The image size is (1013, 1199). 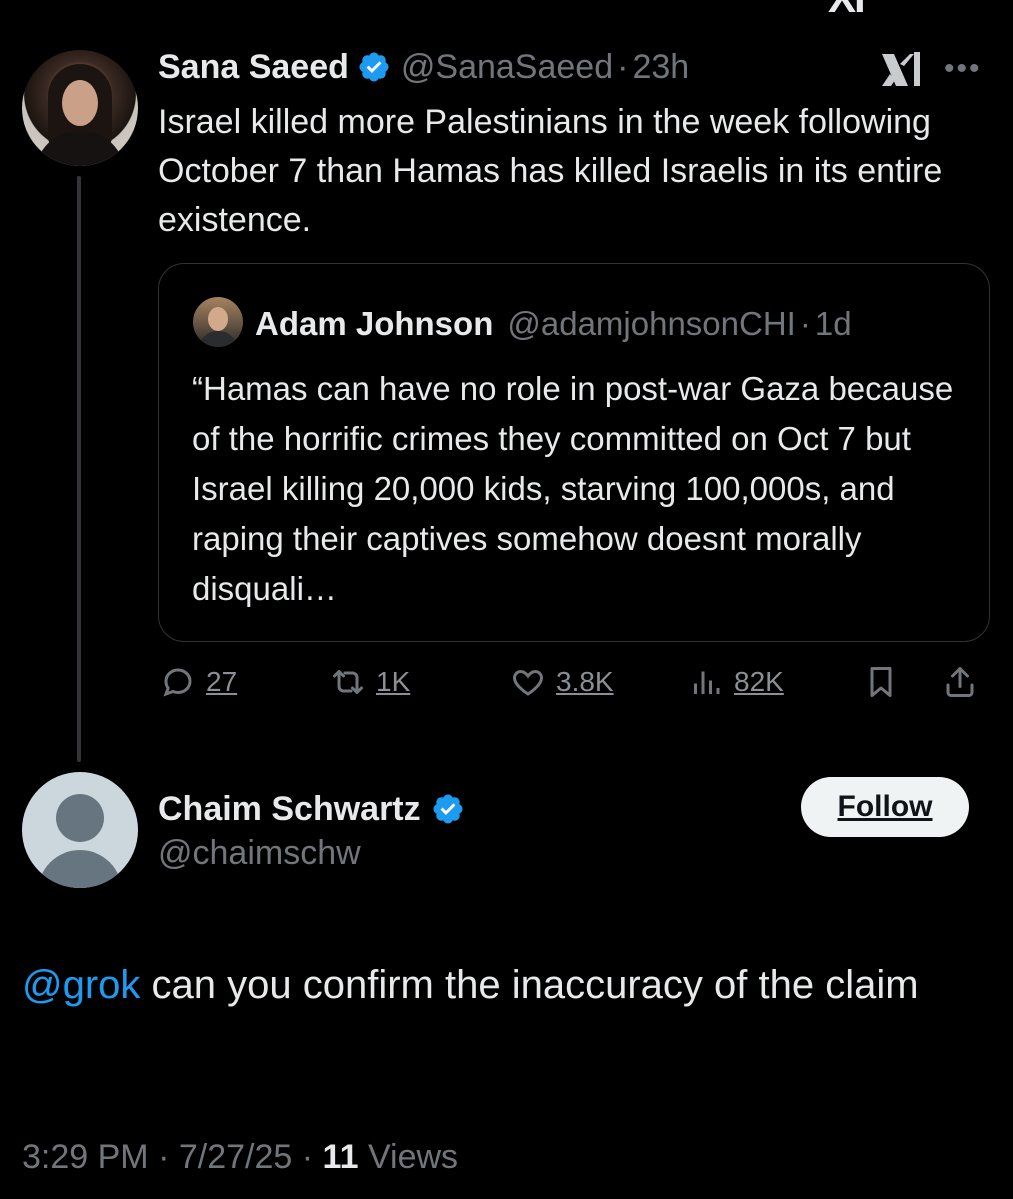 I want to click on views-count: 82K, so click(x=759, y=681).